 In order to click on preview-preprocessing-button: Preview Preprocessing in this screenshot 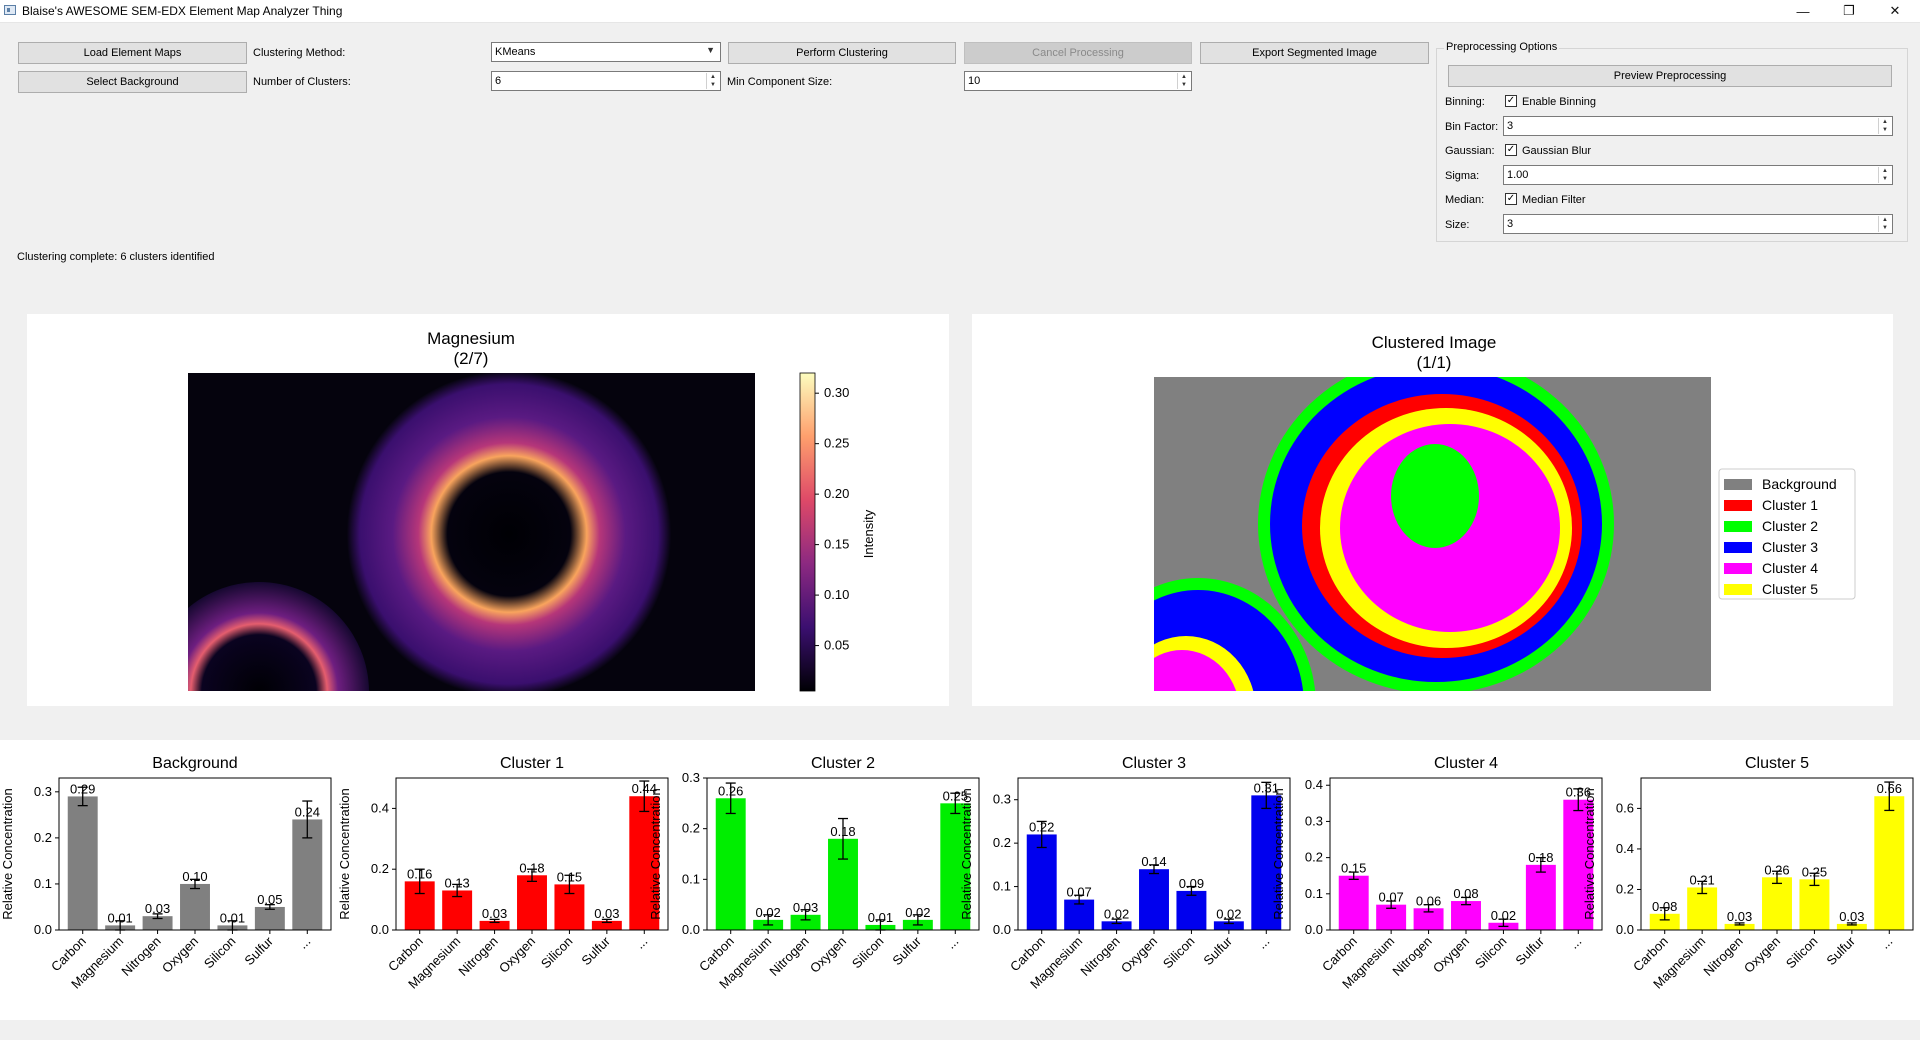, I will do `click(1670, 76)`.